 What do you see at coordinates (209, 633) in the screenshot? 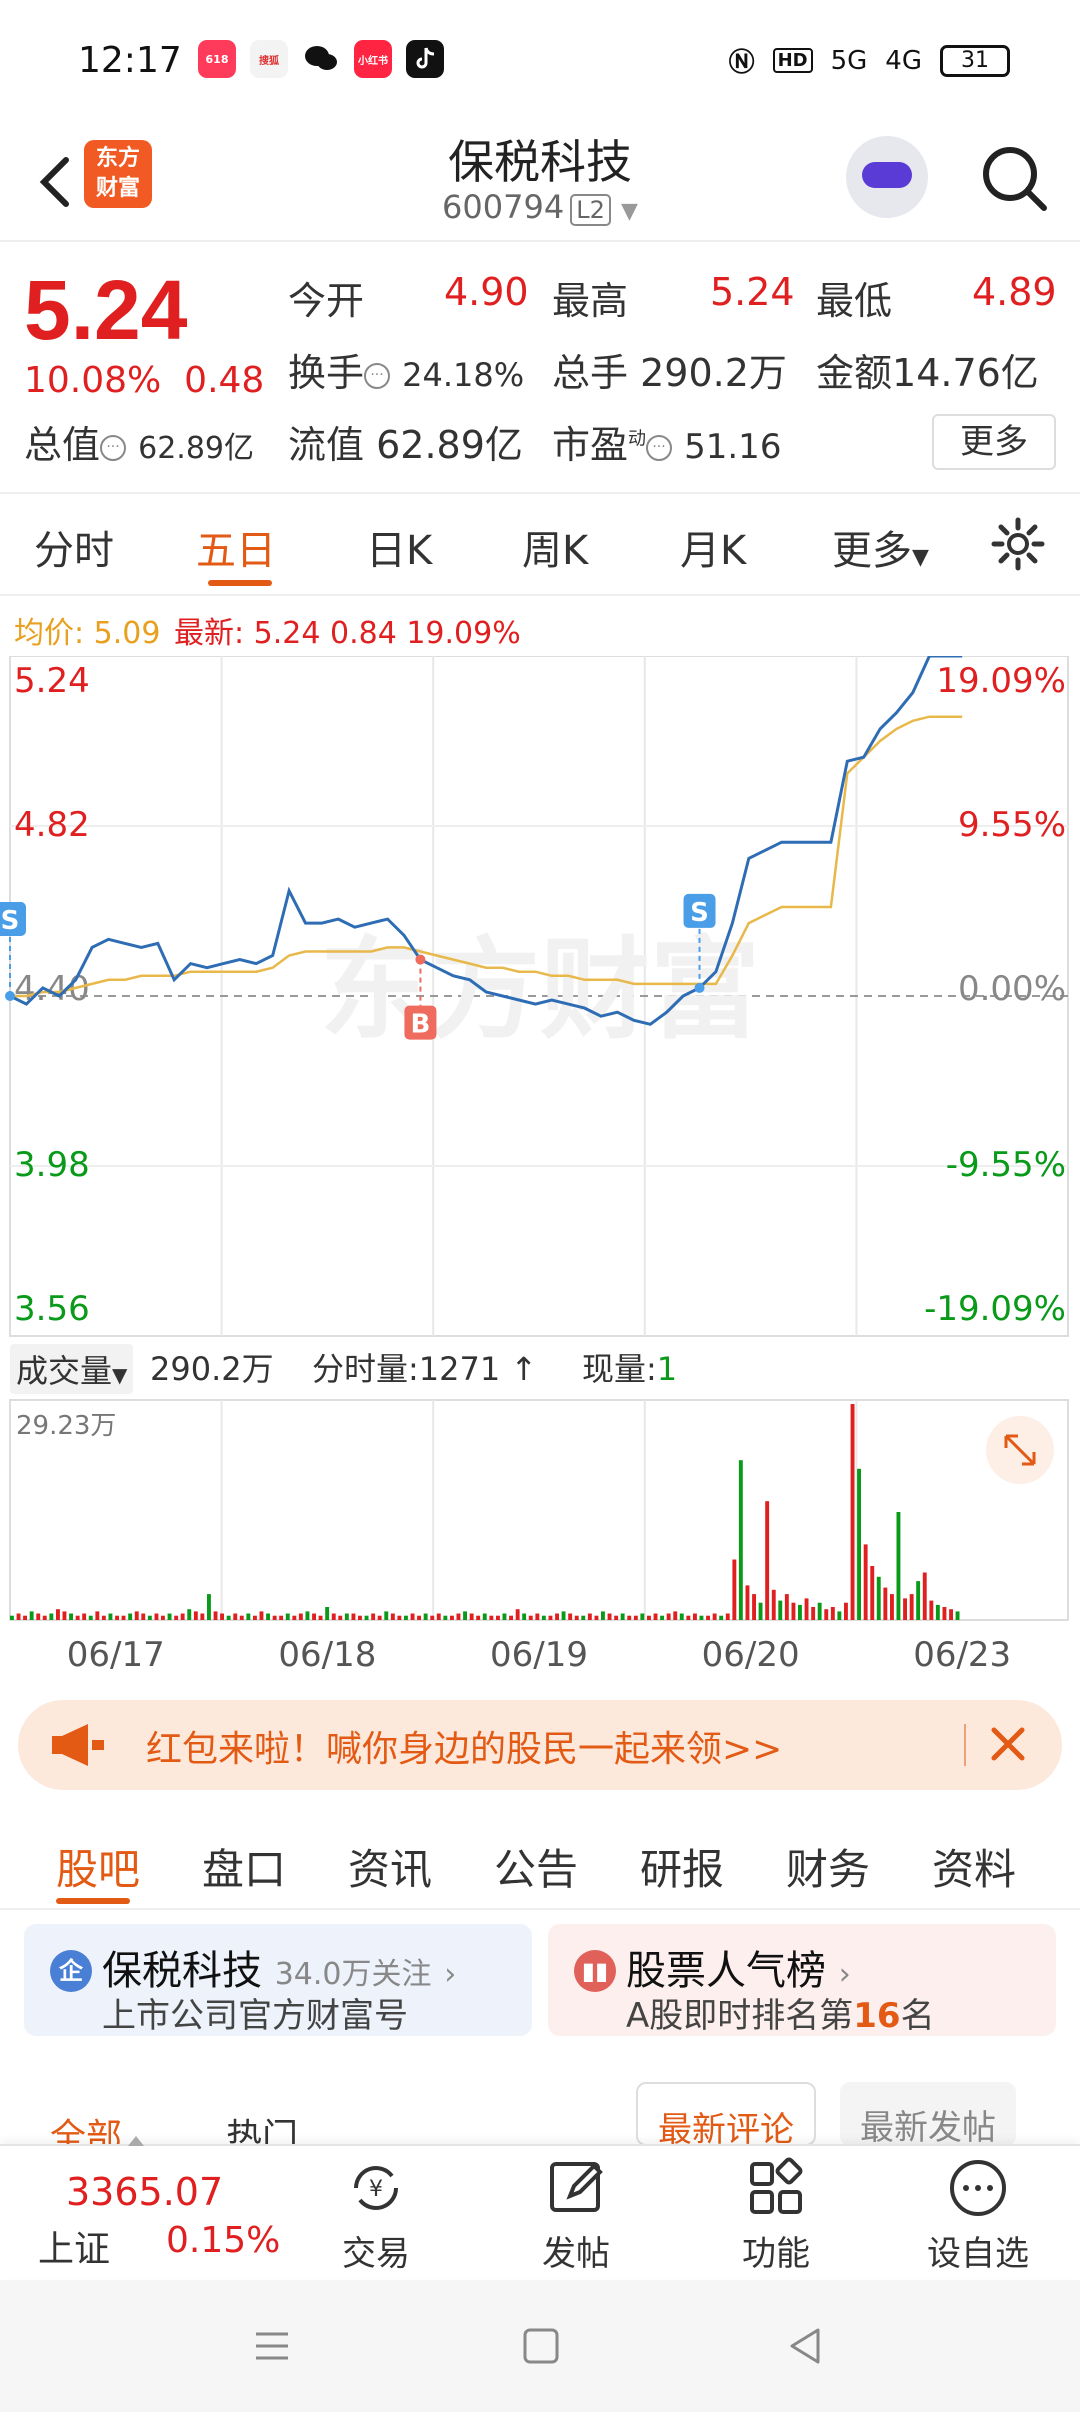
I see `latest-label: 最新:` at bounding box center [209, 633].